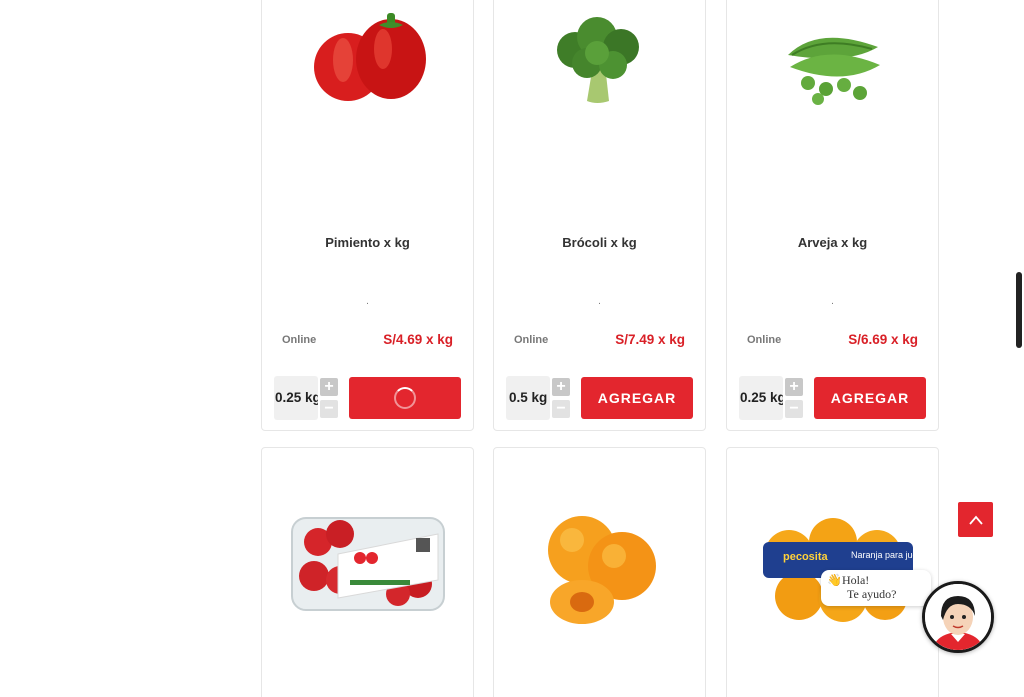 This screenshot has width=1024, height=697. I want to click on chevron-up-icon, so click(975, 520).